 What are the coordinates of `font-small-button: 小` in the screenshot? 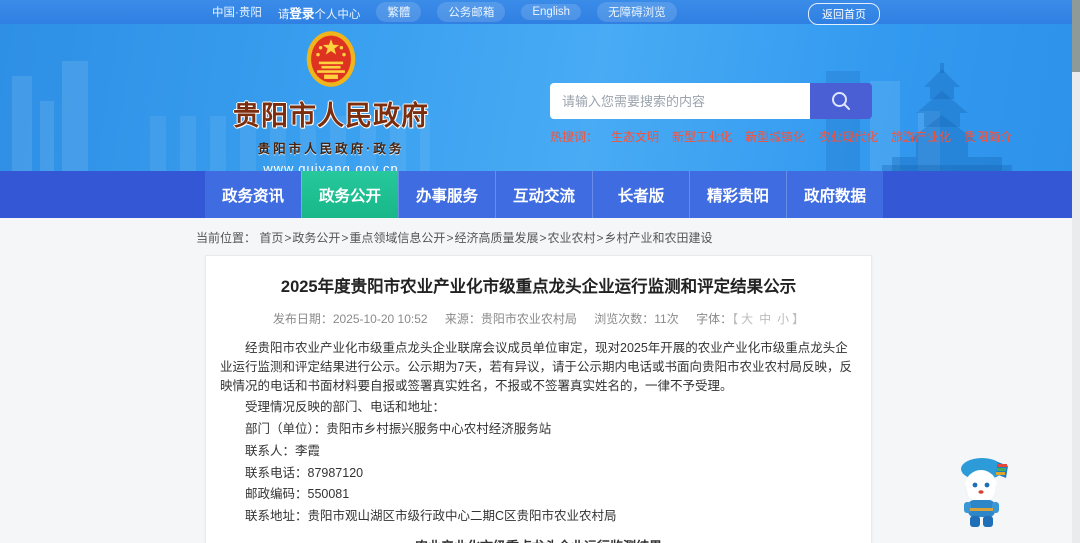 It's located at (783, 319).